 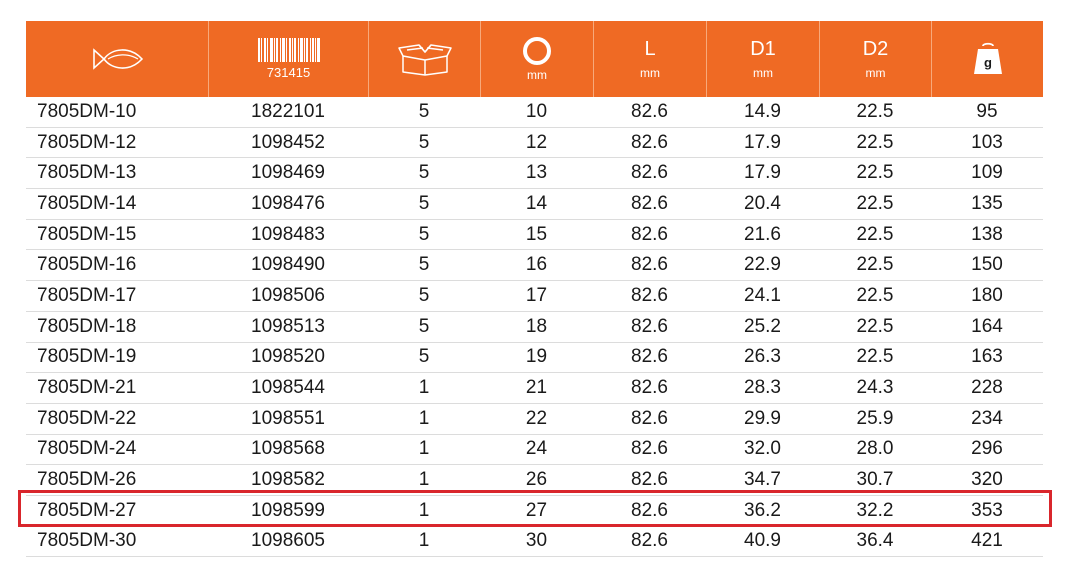 I want to click on weight-cell: 228, so click(x=987, y=388).